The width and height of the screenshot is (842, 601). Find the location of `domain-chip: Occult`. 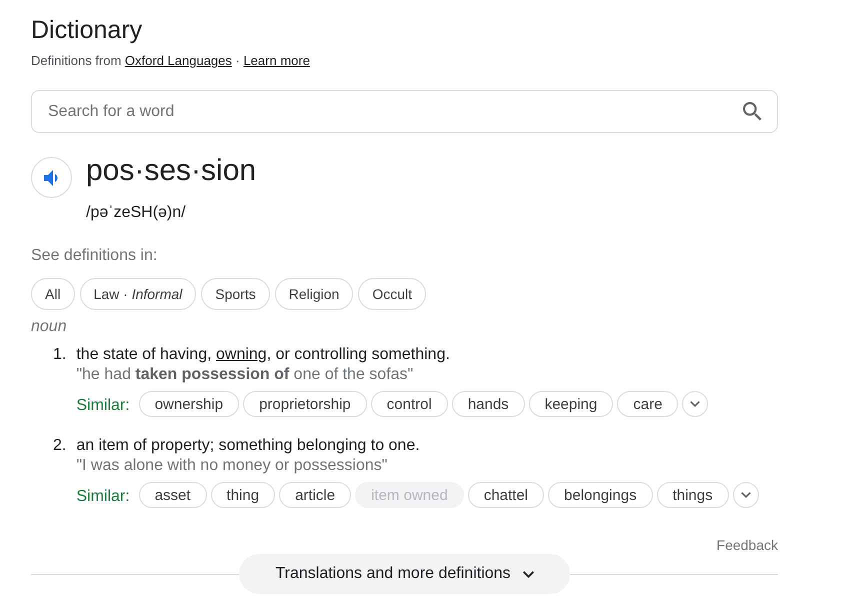

domain-chip: Occult is located at coordinates (392, 294).